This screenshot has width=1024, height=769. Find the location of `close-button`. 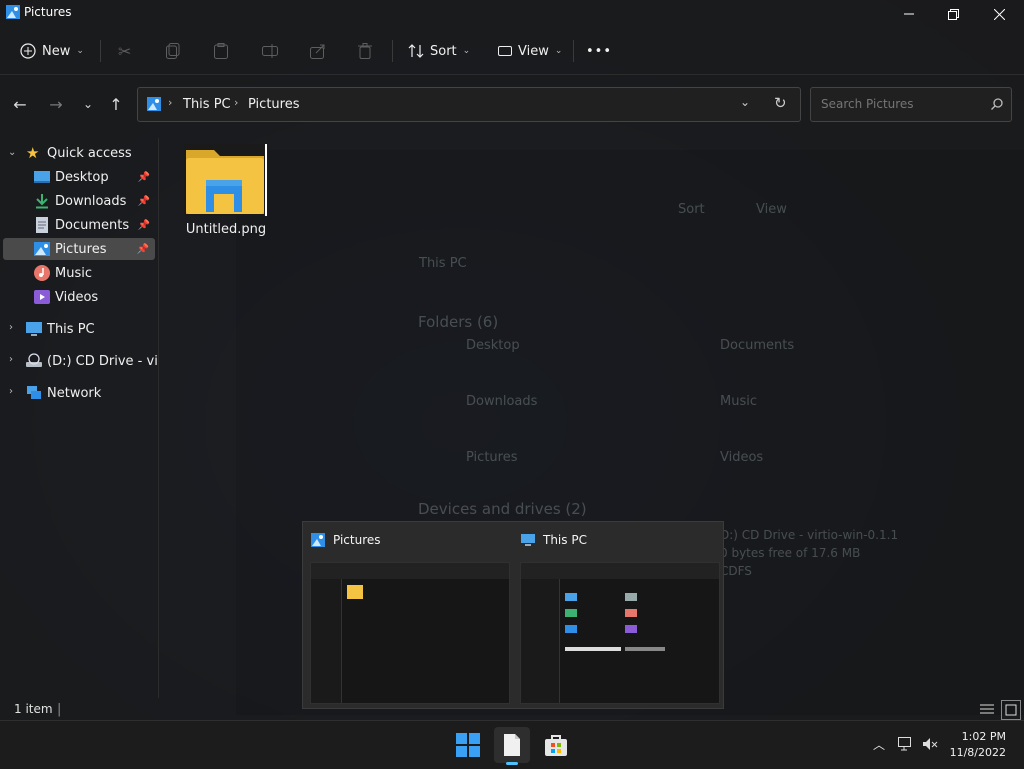

close-button is located at coordinates (999, 14).